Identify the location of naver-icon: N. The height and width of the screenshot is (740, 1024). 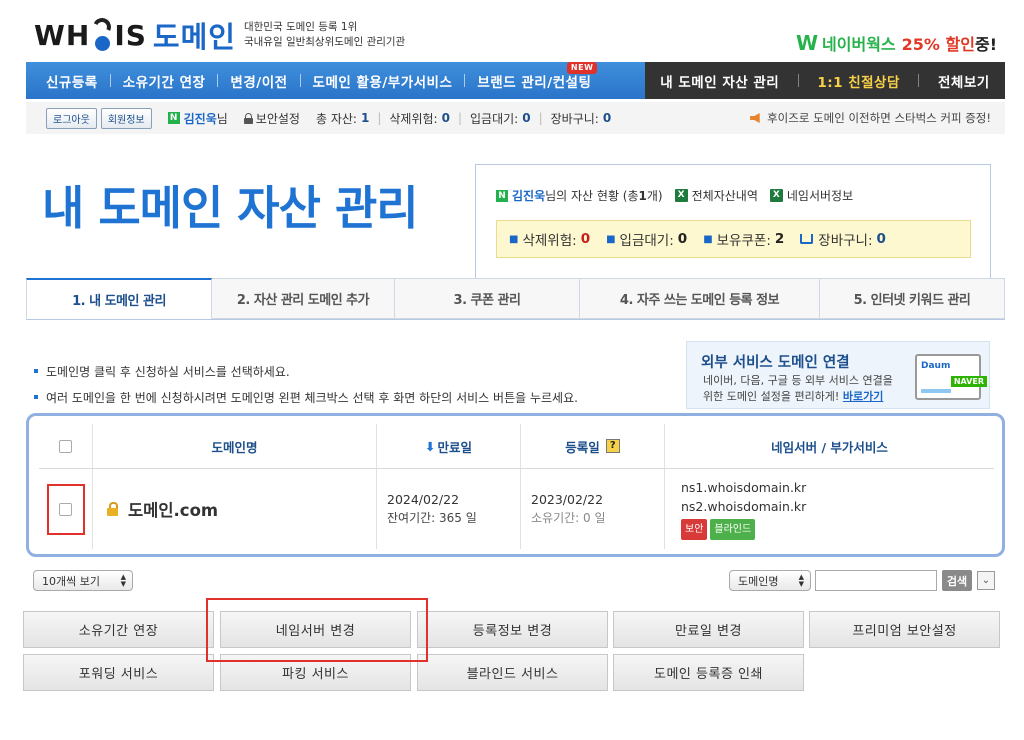
(502, 195).